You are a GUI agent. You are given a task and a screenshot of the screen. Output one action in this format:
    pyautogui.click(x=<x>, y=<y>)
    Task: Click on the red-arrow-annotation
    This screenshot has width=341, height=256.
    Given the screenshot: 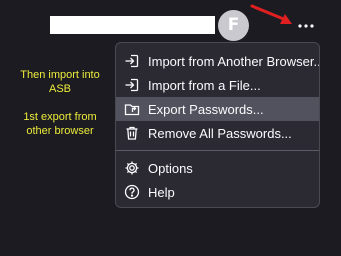 What is the action you would take?
    pyautogui.click(x=271, y=14)
    